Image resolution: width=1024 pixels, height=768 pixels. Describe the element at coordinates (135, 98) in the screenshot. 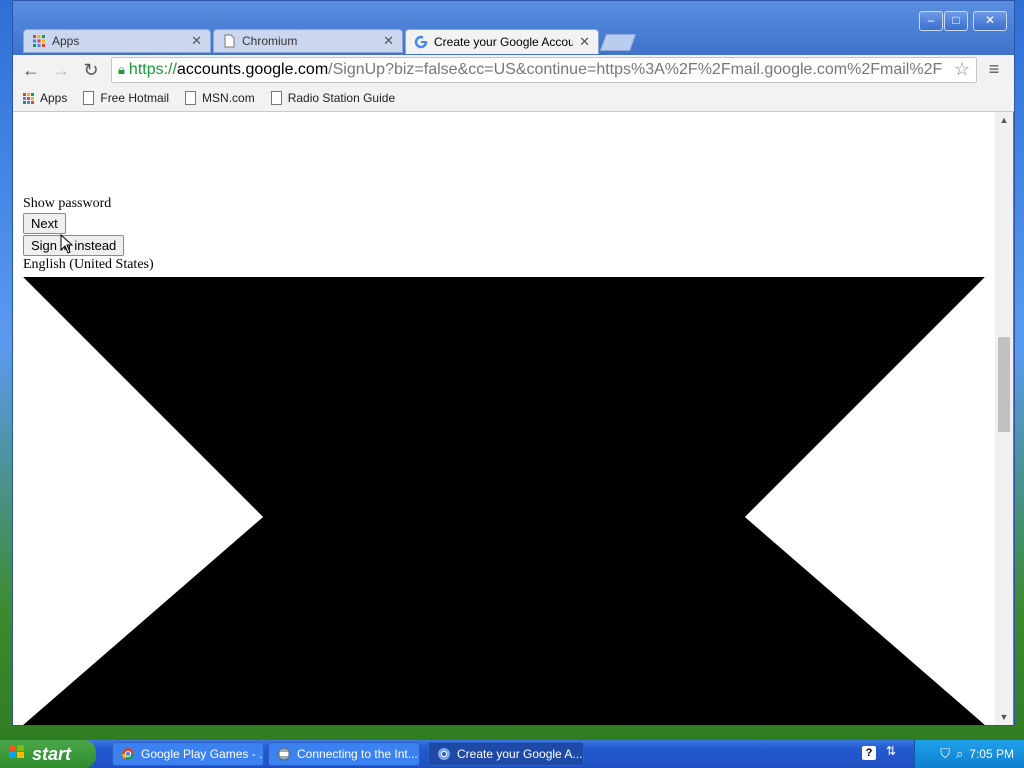

I see `bookmark-label: Free Hotmail` at that location.